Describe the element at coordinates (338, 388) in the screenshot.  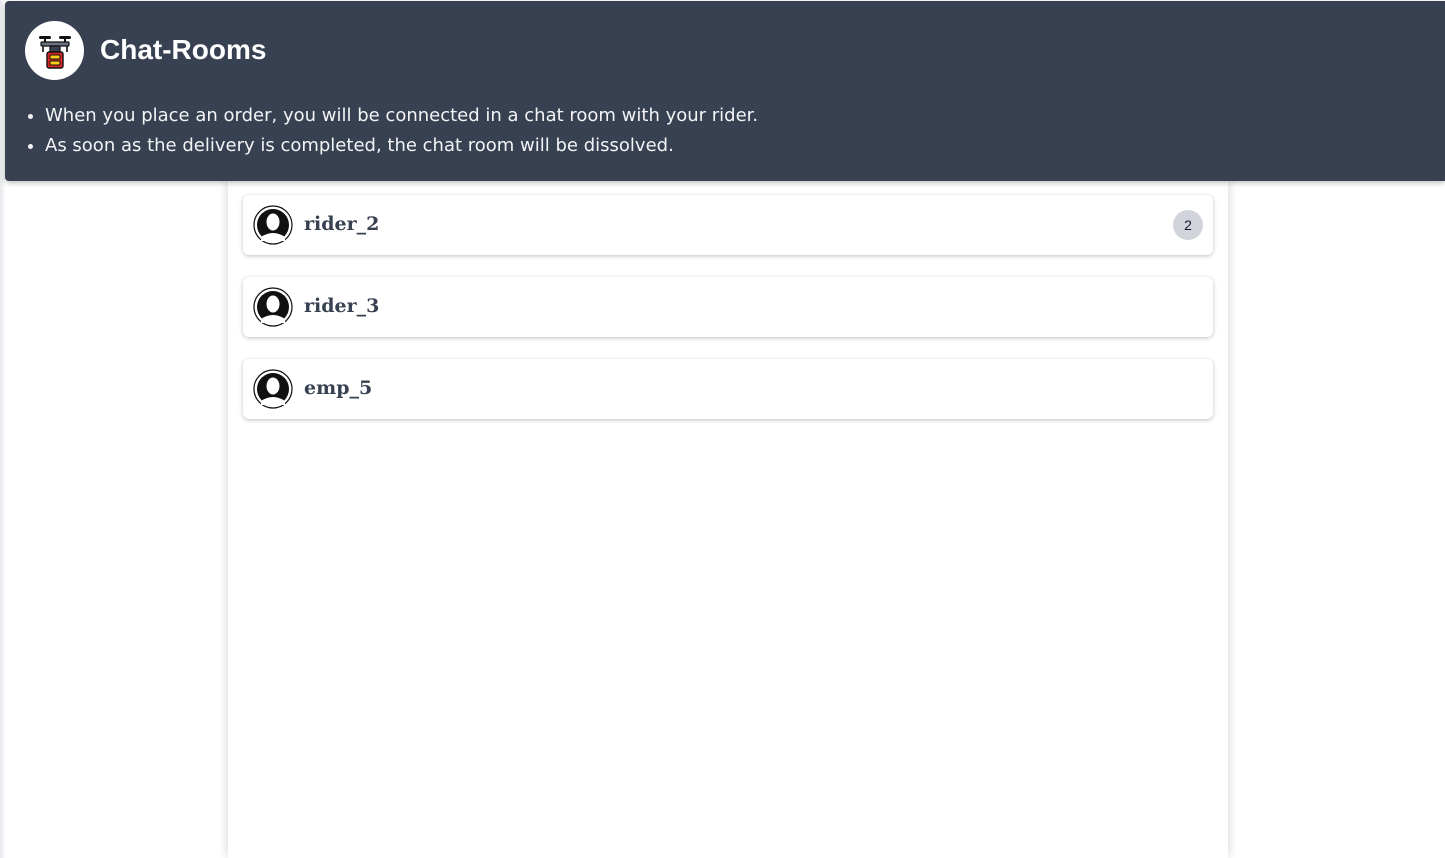
I see `chat-room-name: emp_5` at that location.